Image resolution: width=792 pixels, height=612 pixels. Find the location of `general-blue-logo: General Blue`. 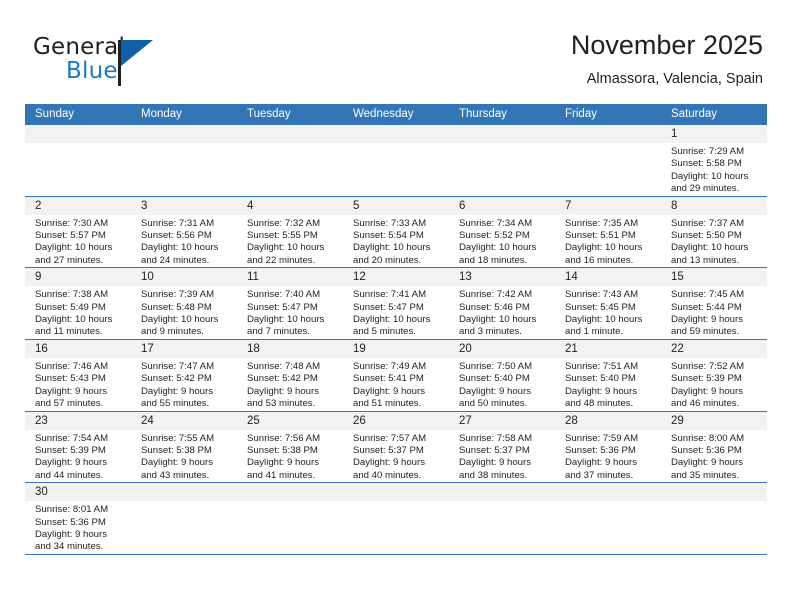

general-blue-logo: General Blue is located at coordinates (133, 65).